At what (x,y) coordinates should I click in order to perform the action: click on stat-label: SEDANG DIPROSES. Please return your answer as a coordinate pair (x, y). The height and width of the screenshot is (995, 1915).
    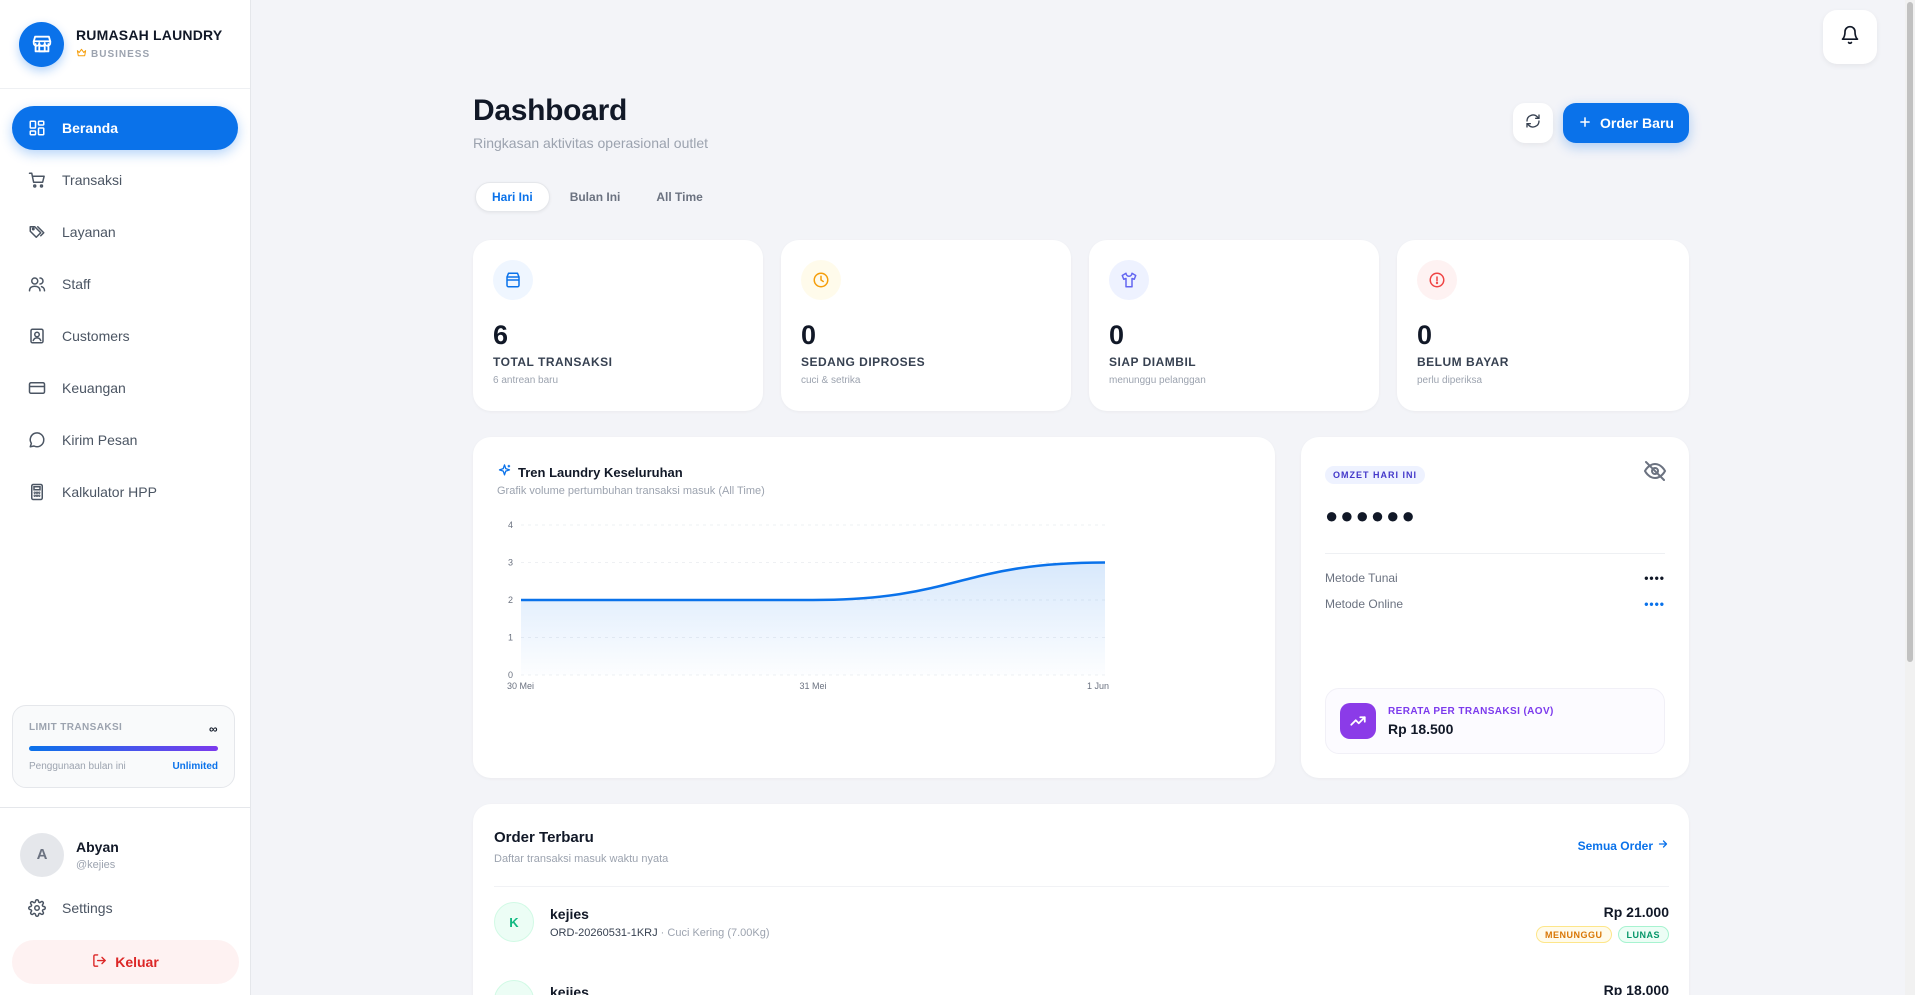
    Looking at the image, I should click on (863, 362).